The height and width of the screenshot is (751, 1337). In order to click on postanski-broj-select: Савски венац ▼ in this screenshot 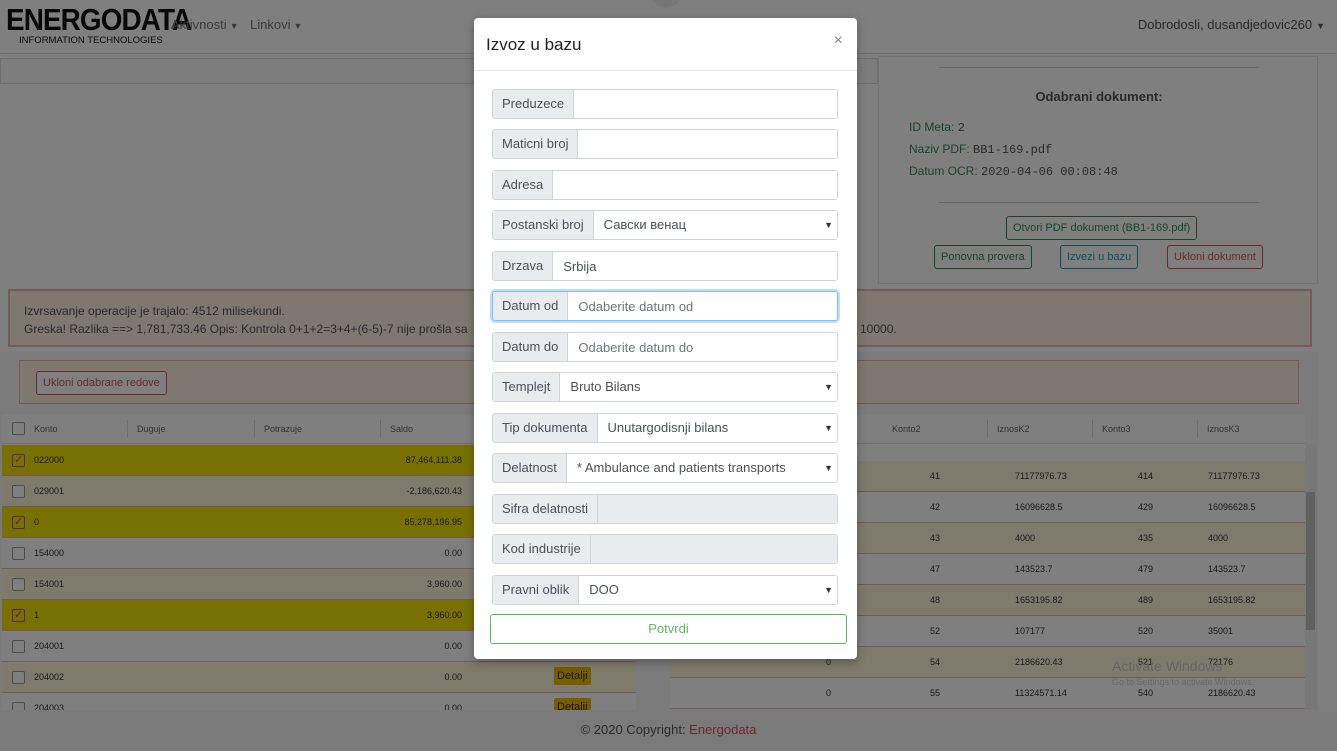, I will do `click(715, 225)`.